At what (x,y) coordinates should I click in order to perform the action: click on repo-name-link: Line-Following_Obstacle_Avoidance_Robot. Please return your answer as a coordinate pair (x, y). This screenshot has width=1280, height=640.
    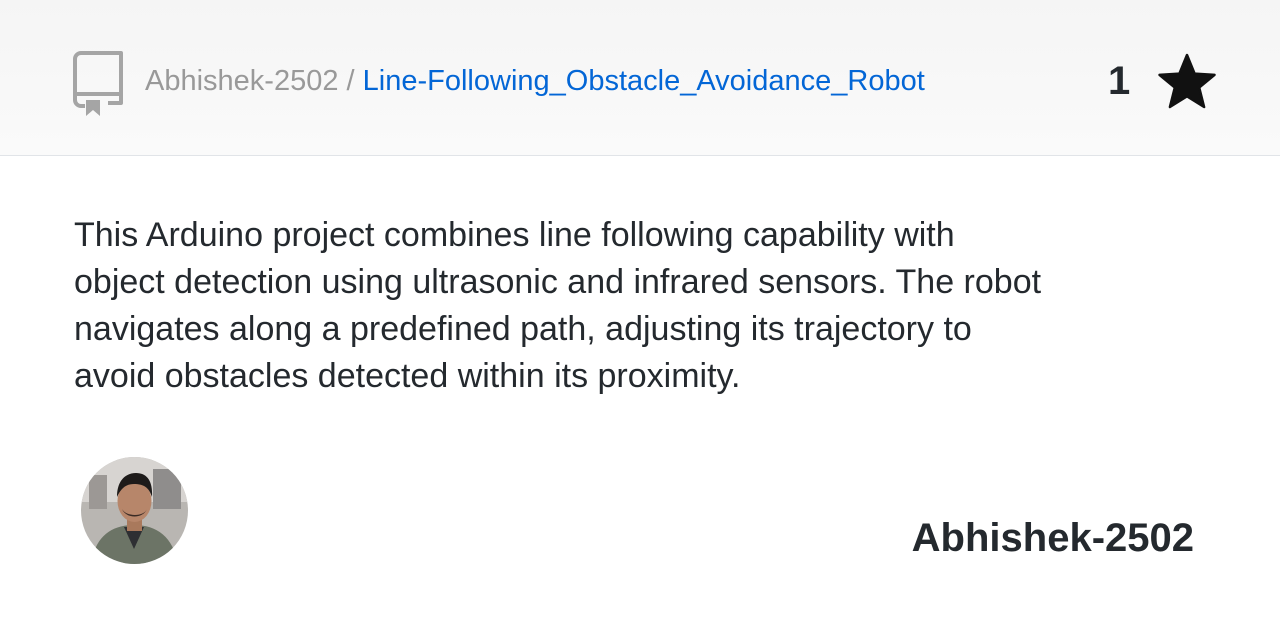
    Looking at the image, I should click on (644, 81).